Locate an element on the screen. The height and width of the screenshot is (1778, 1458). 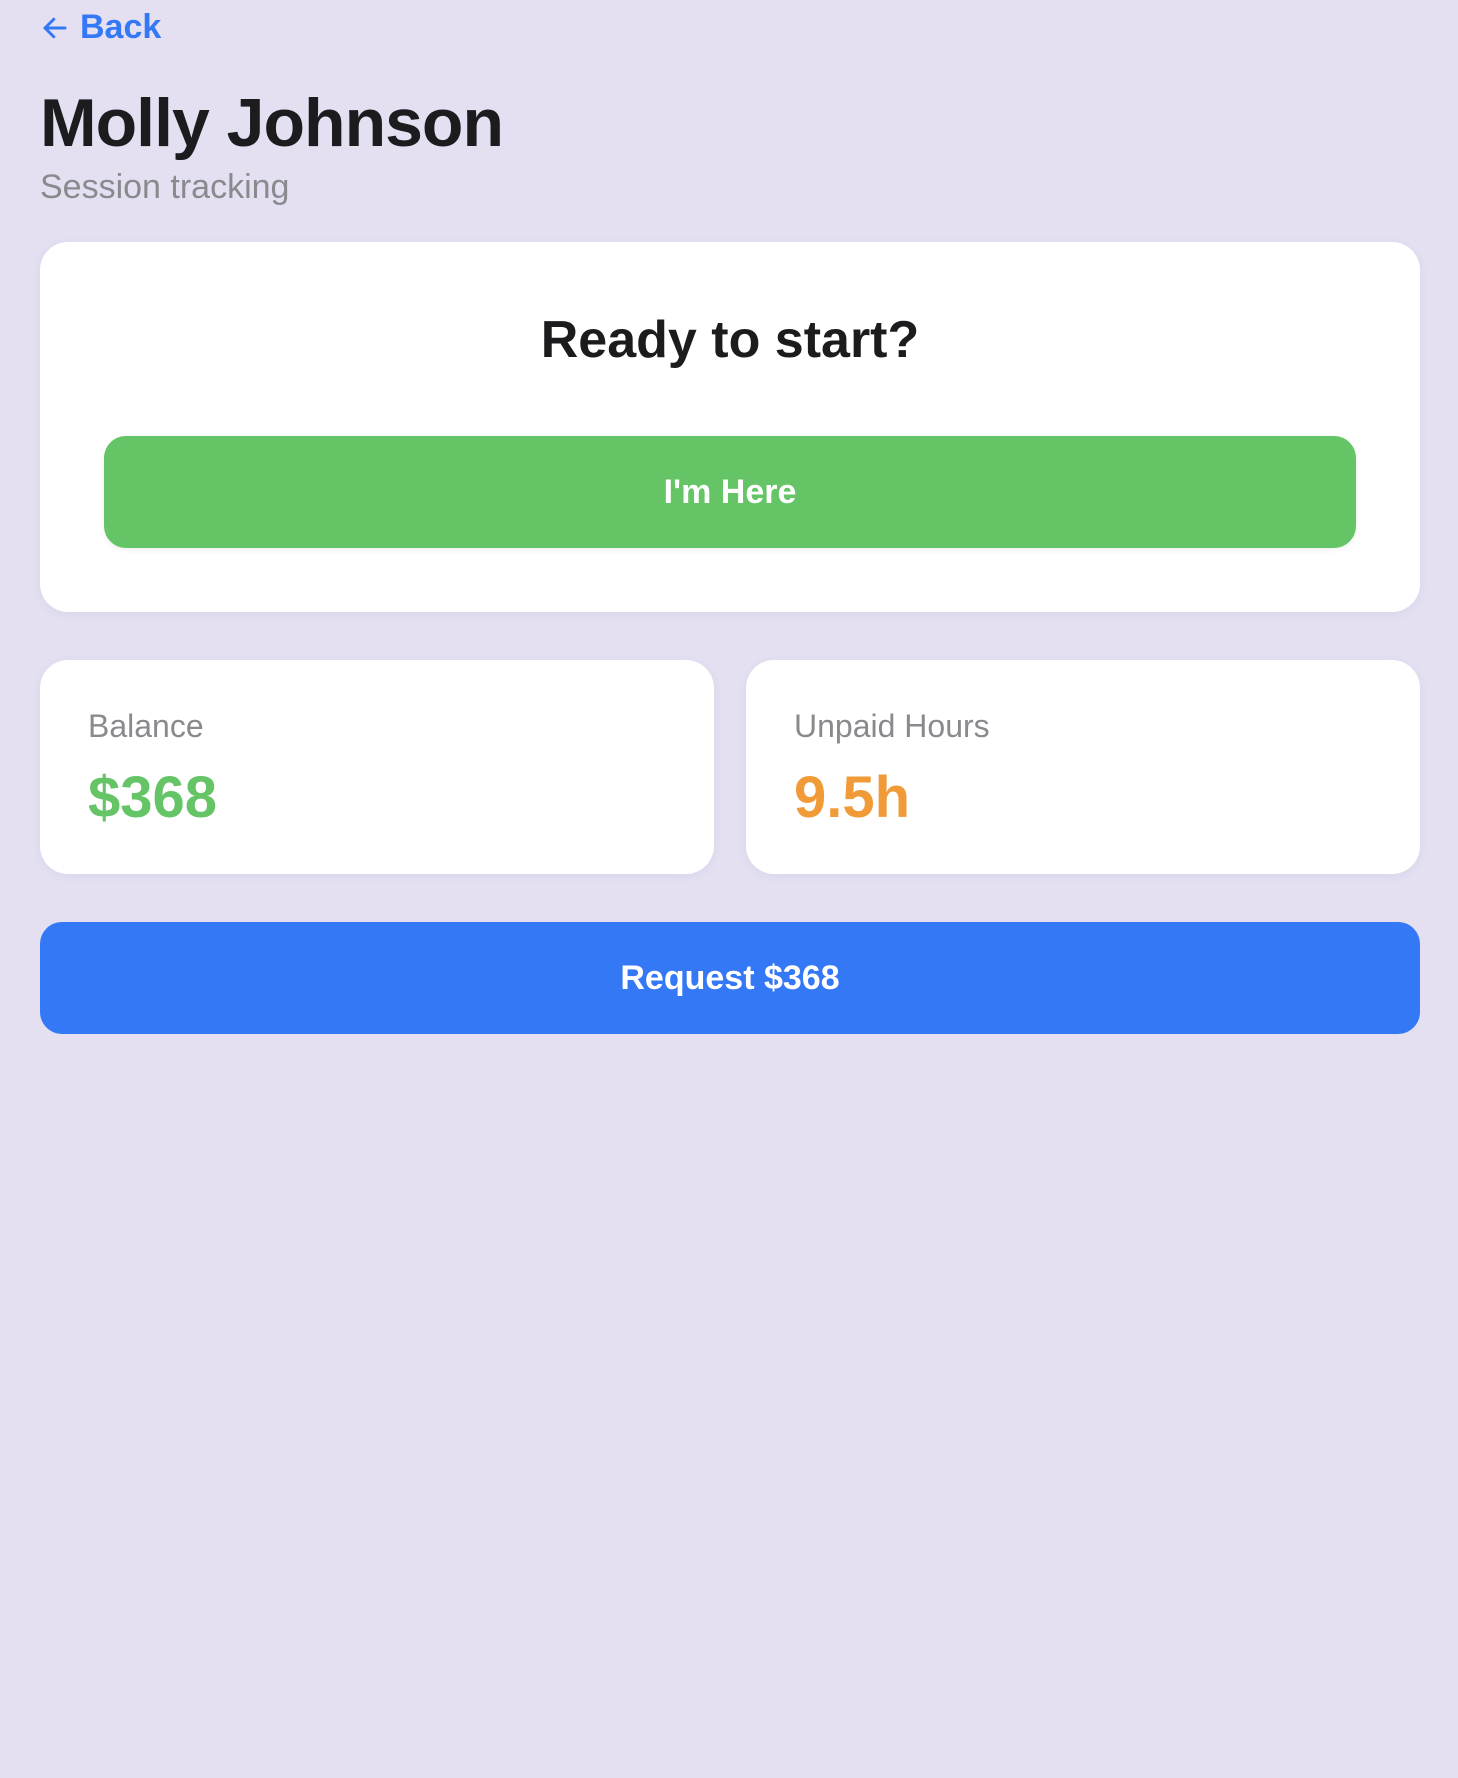
balance-card: Balance $368 is located at coordinates (377, 767).